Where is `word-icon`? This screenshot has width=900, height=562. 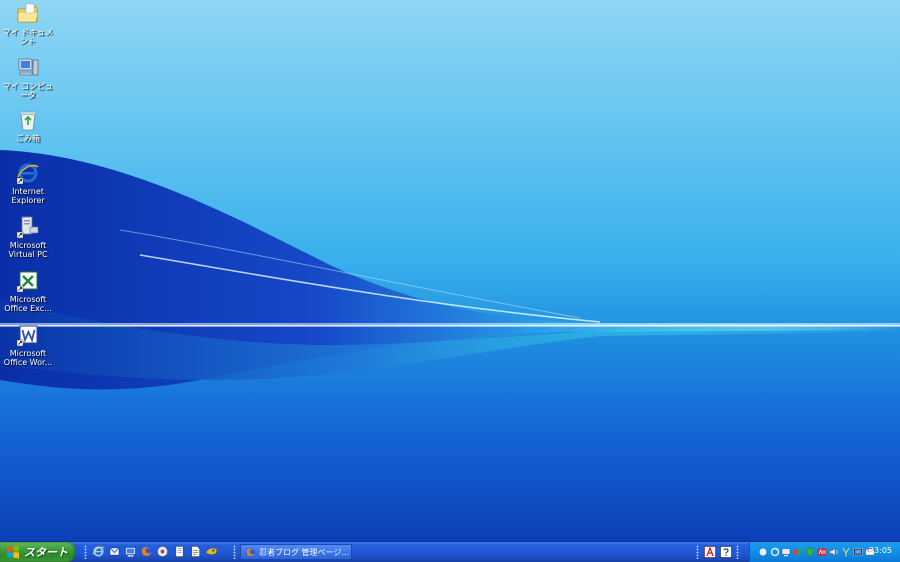 word-icon is located at coordinates (27, 336).